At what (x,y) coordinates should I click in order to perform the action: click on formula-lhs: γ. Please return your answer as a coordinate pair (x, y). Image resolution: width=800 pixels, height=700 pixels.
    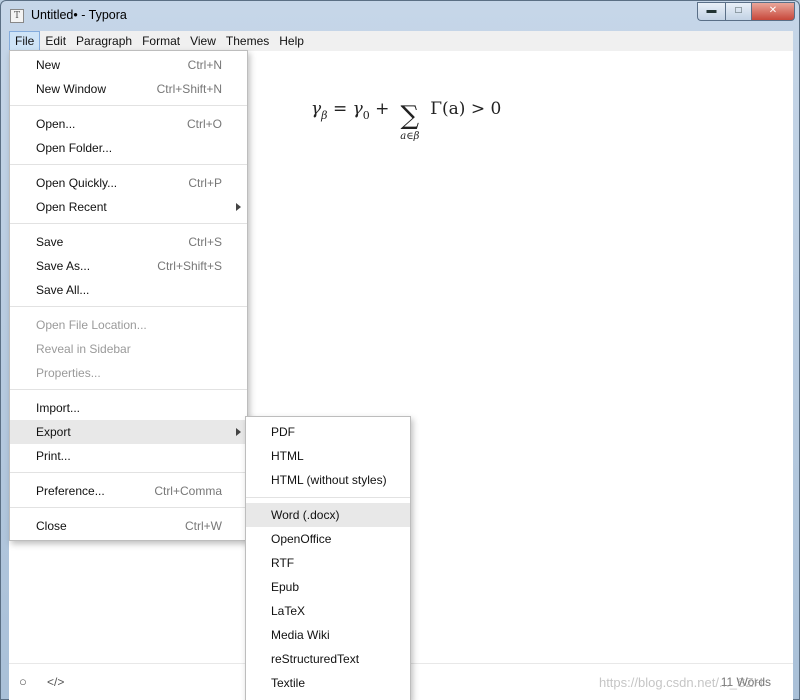
    Looking at the image, I should click on (316, 109).